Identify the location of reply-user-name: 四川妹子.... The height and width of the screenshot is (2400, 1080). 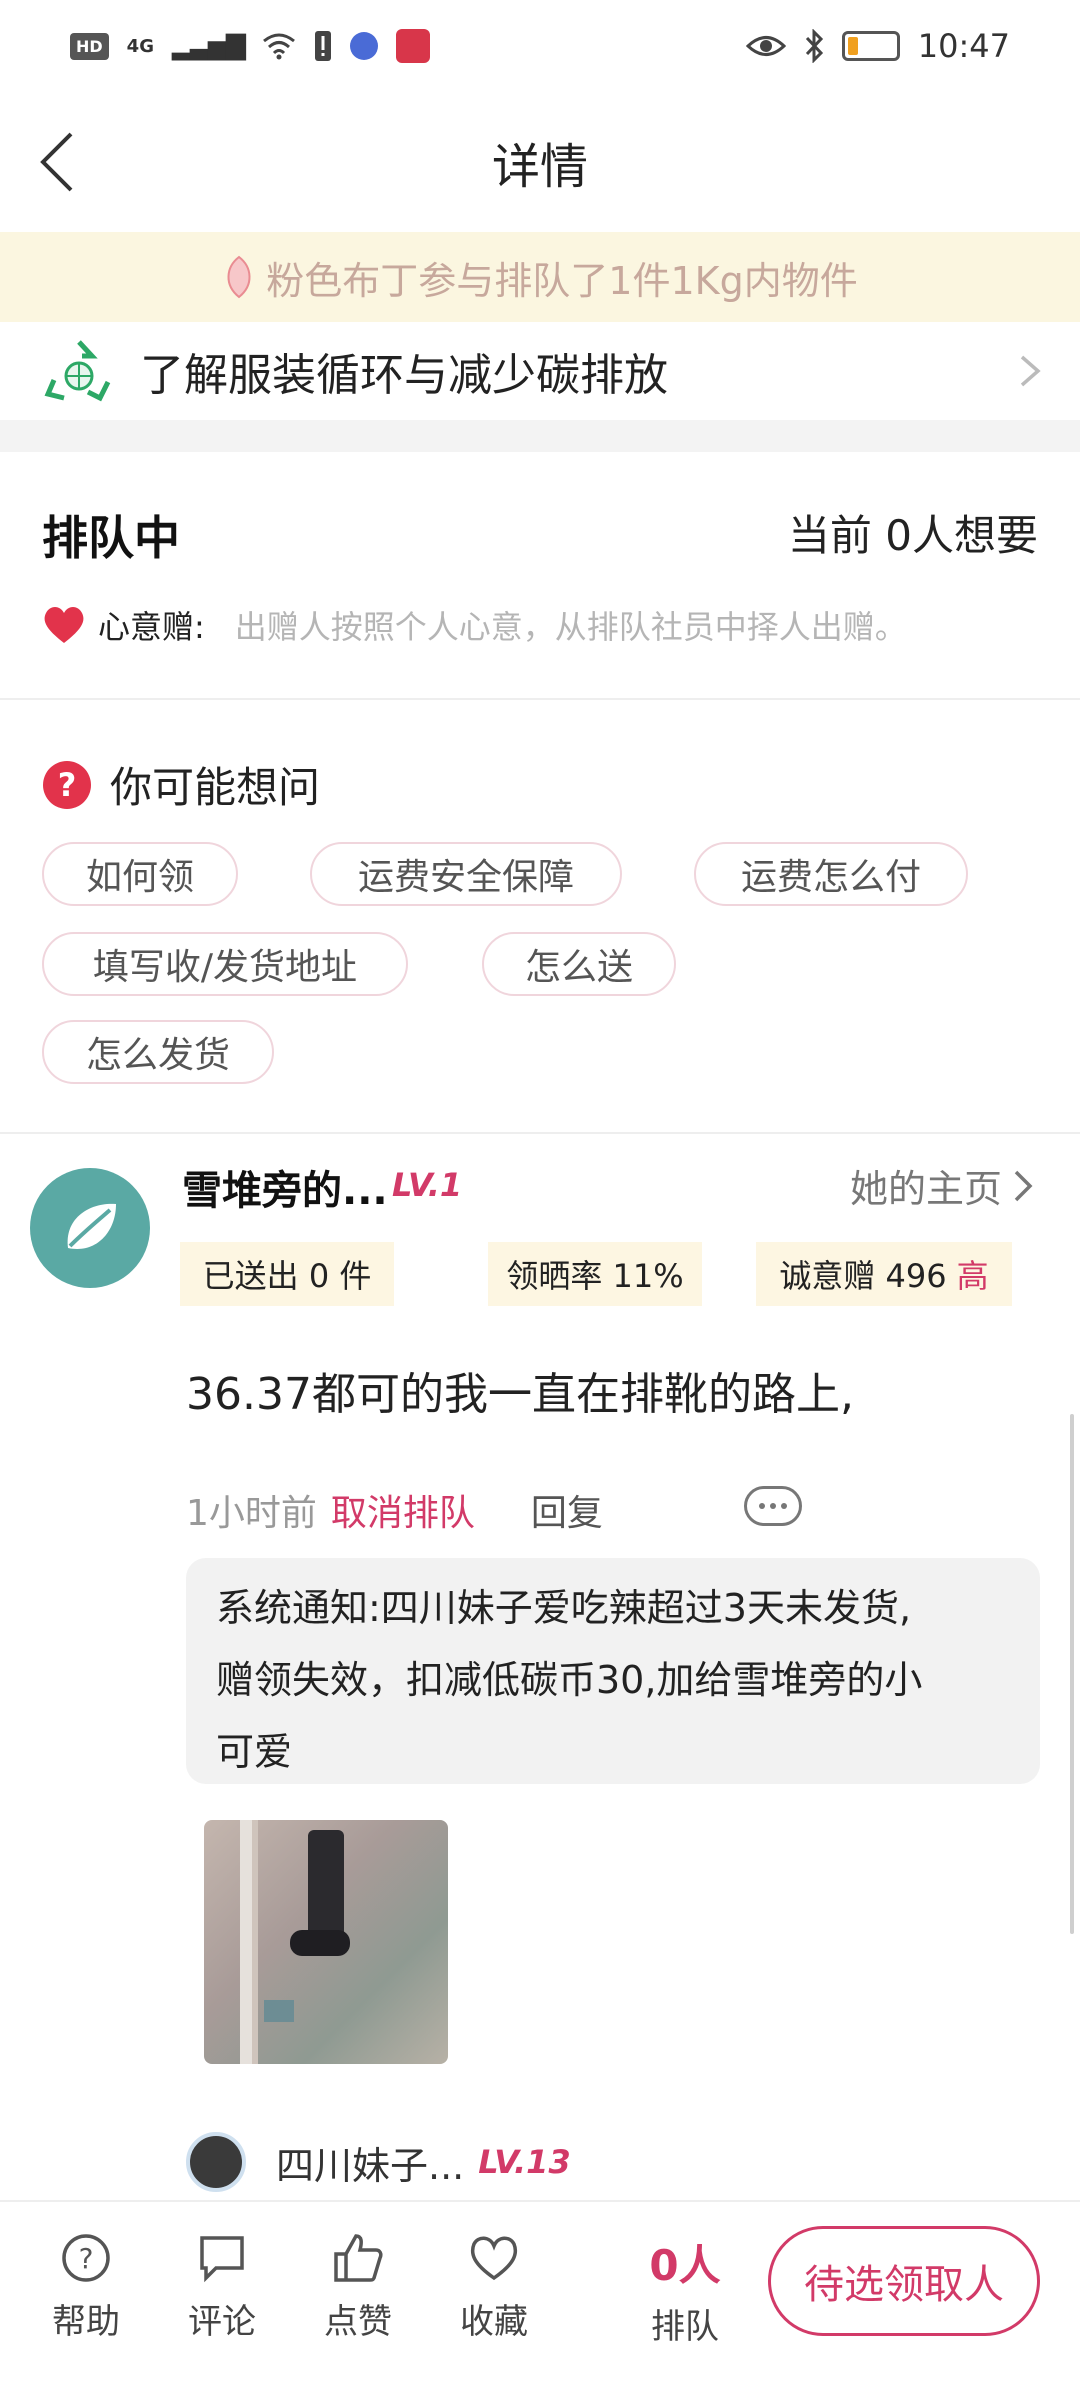
(370, 2162).